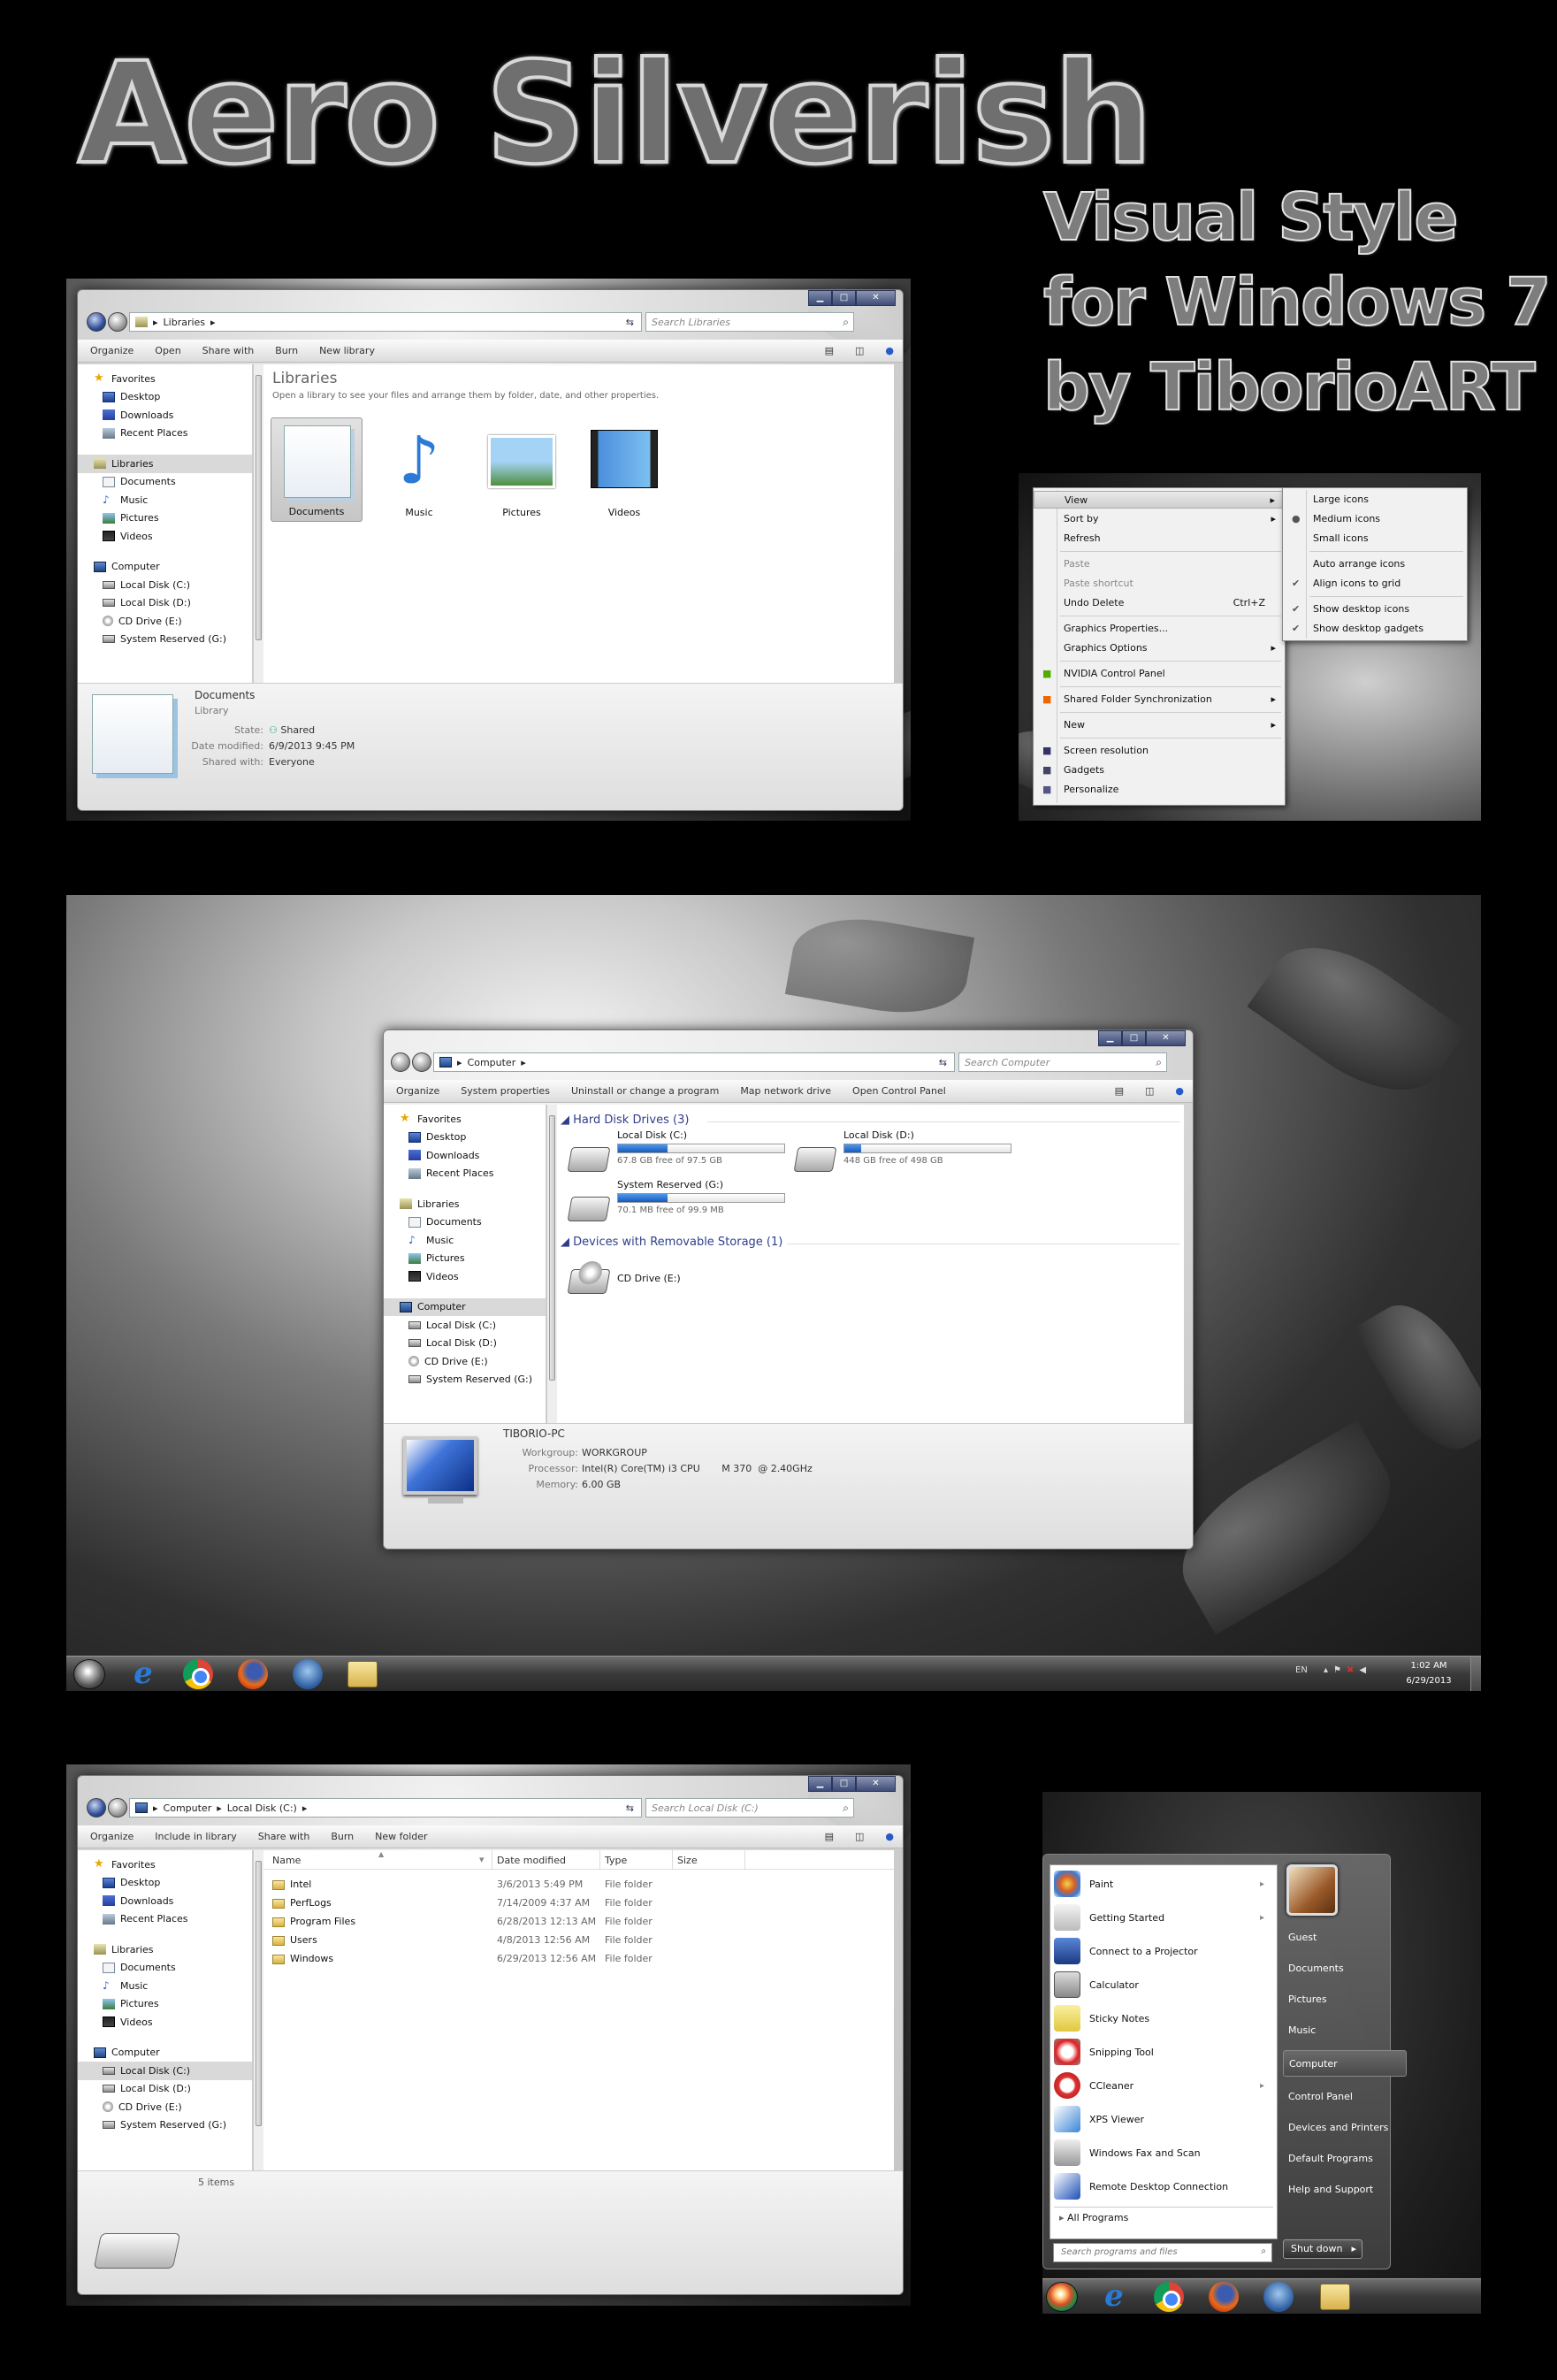 This screenshot has width=1557, height=2380. What do you see at coordinates (624, 469) in the screenshot?
I see `library-videos: Videos` at bounding box center [624, 469].